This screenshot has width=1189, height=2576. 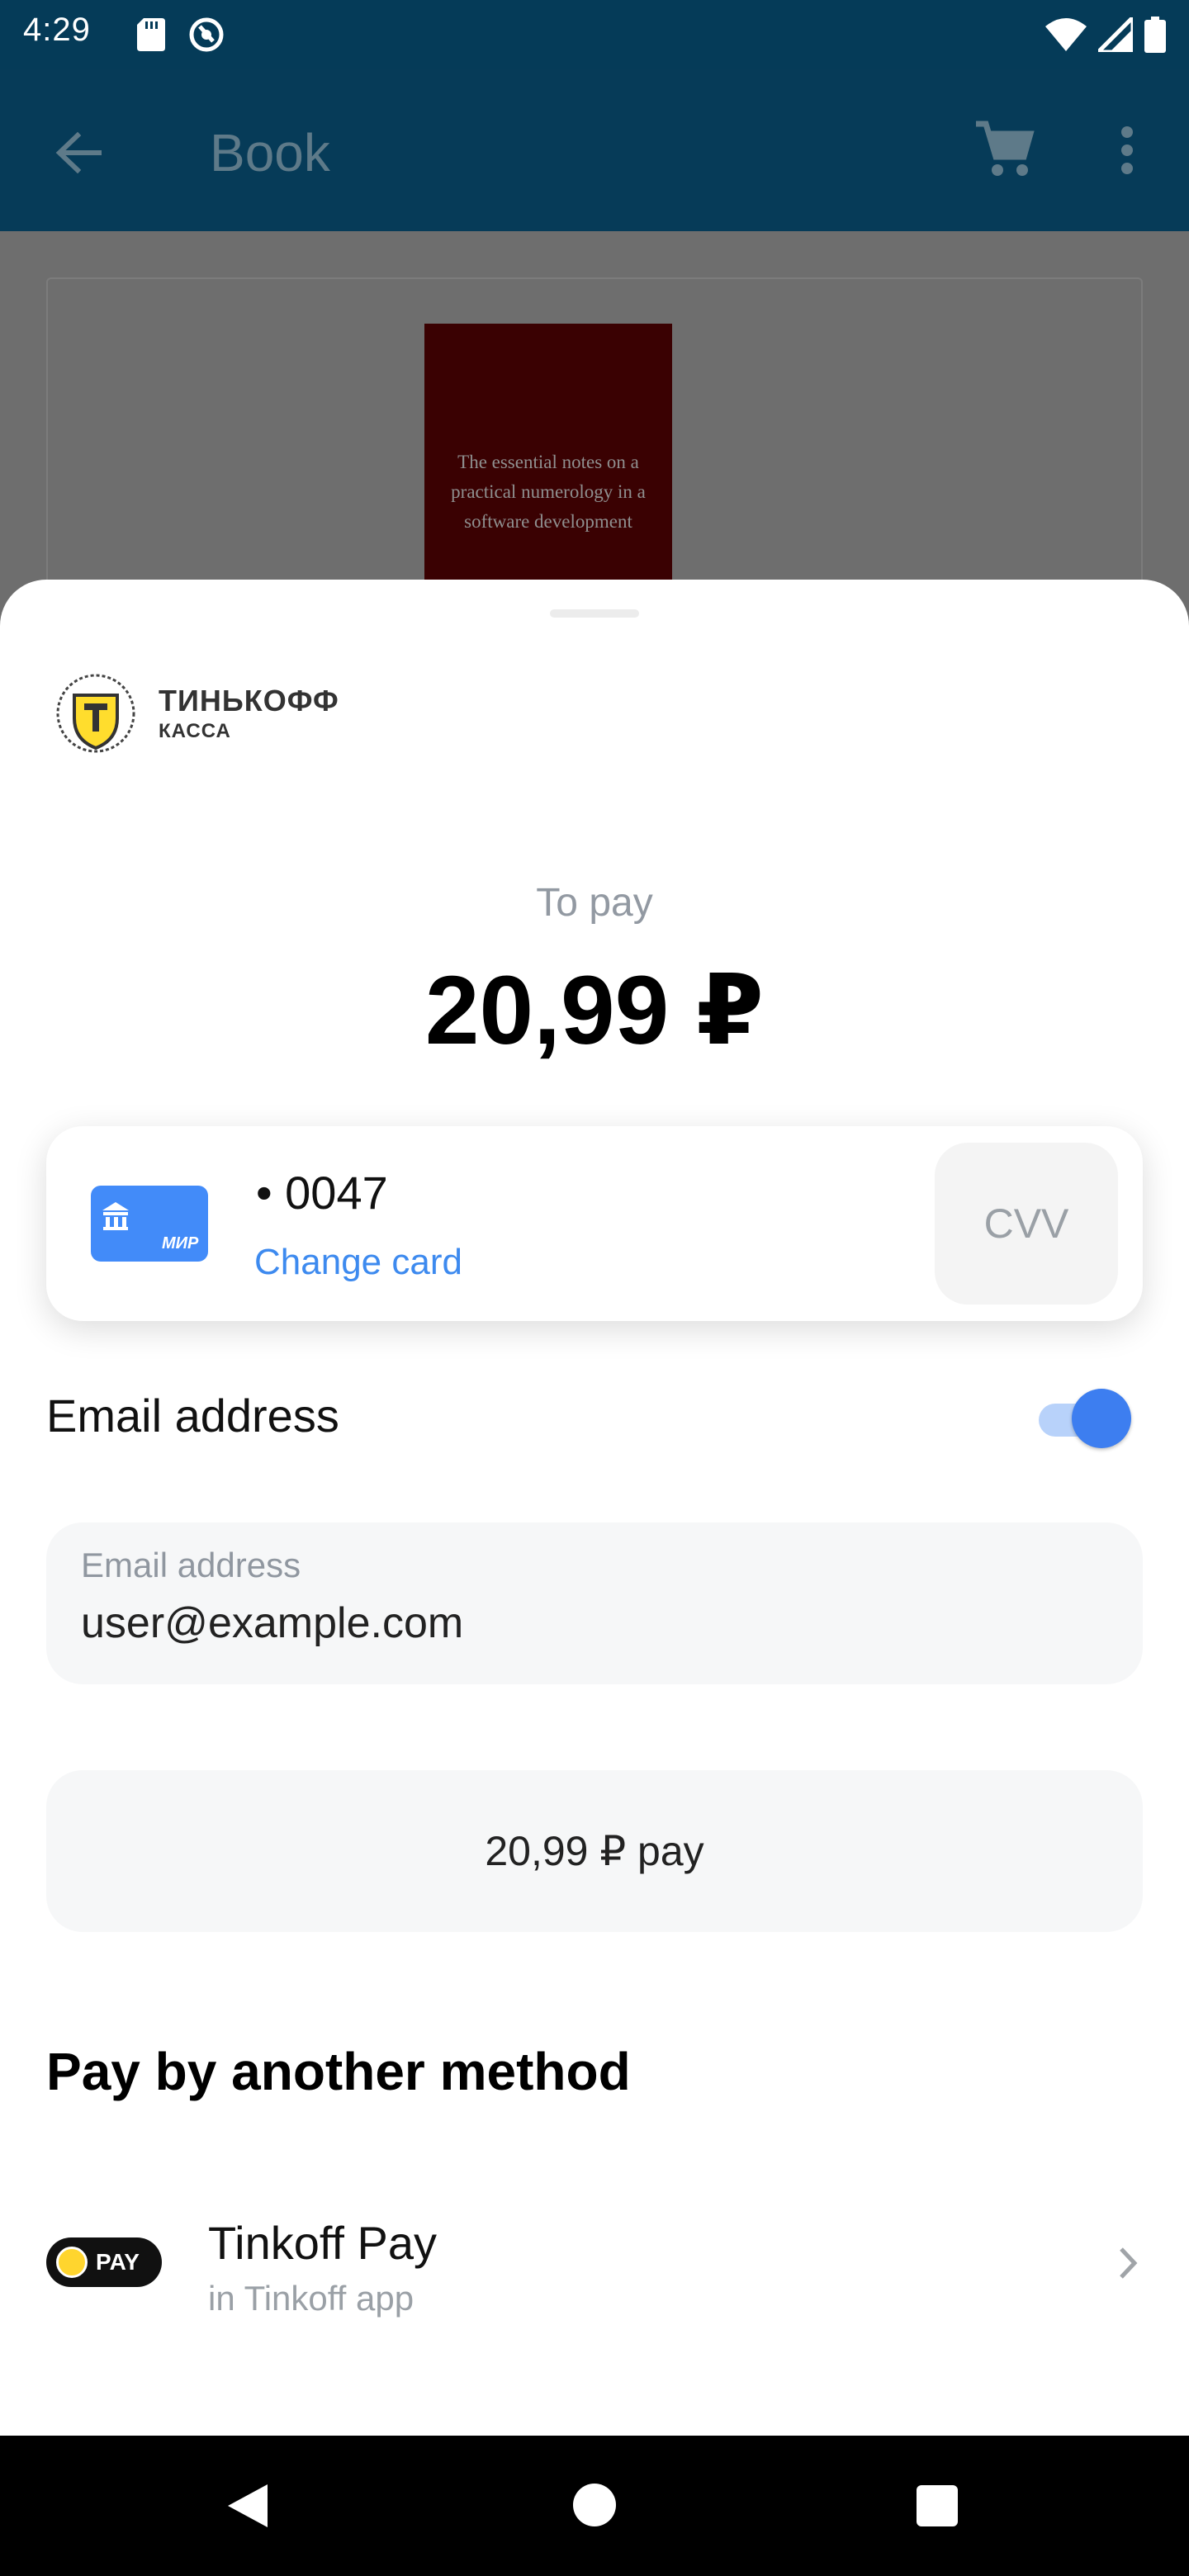 I want to click on email-toggle-label: Email address, so click(x=192, y=1416).